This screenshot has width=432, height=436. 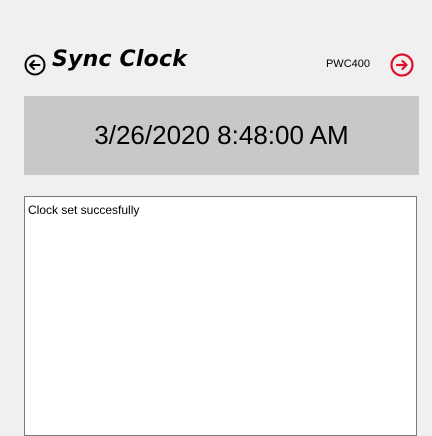 I want to click on next-button, so click(x=402, y=65).